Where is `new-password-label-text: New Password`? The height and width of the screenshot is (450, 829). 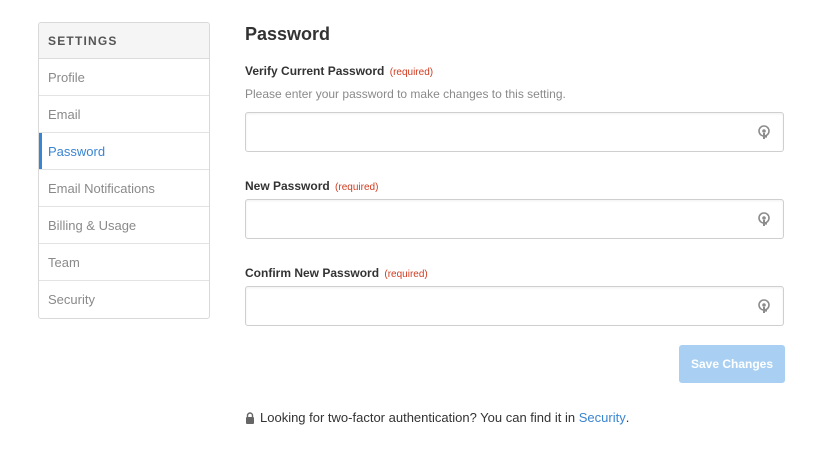 new-password-label-text: New Password is located at coordinates (287, 186).